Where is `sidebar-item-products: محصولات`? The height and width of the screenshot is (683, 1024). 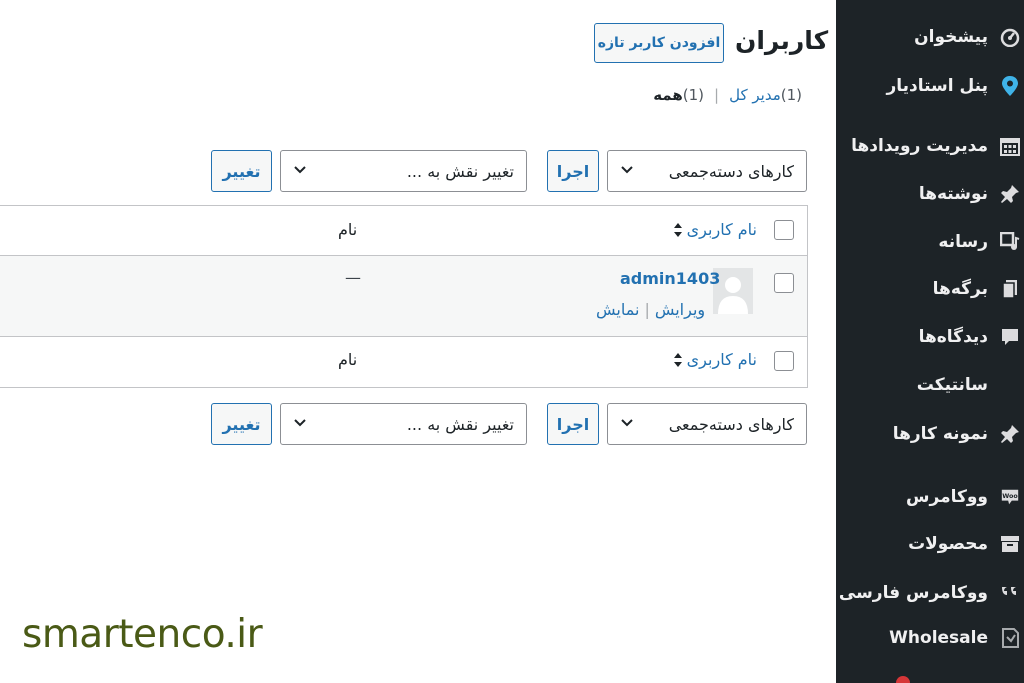 sidebar-item-products: محصولات is located at coordinates (930, 544).